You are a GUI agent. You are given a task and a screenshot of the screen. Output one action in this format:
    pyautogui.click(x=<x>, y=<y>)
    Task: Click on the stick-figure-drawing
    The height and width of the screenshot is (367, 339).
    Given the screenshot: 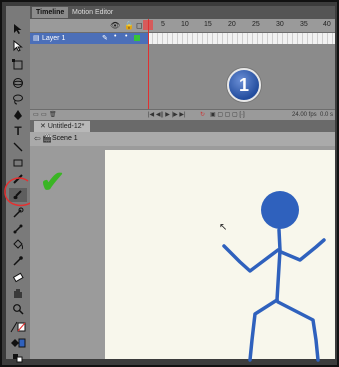 What is the action you would take?
    pyautogui.click(x=274, y=276)
    